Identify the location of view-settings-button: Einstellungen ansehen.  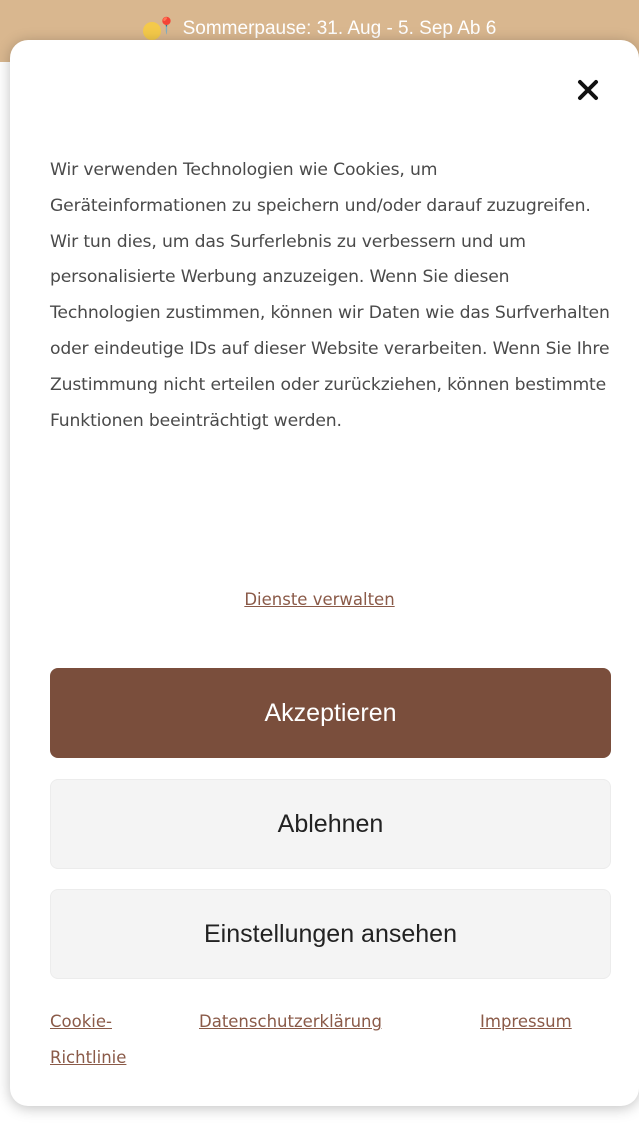
(330, 934).